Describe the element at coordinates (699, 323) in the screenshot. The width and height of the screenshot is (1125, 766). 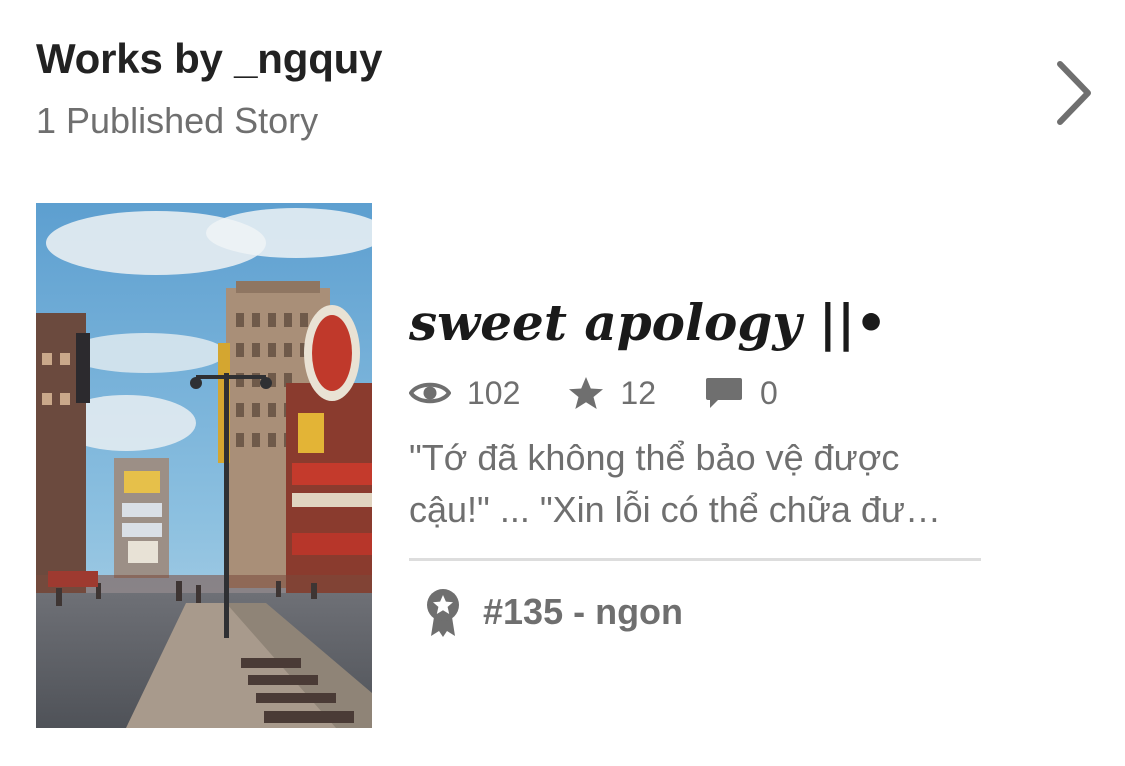
I see `story-title: sweet apology ||•` at that location.